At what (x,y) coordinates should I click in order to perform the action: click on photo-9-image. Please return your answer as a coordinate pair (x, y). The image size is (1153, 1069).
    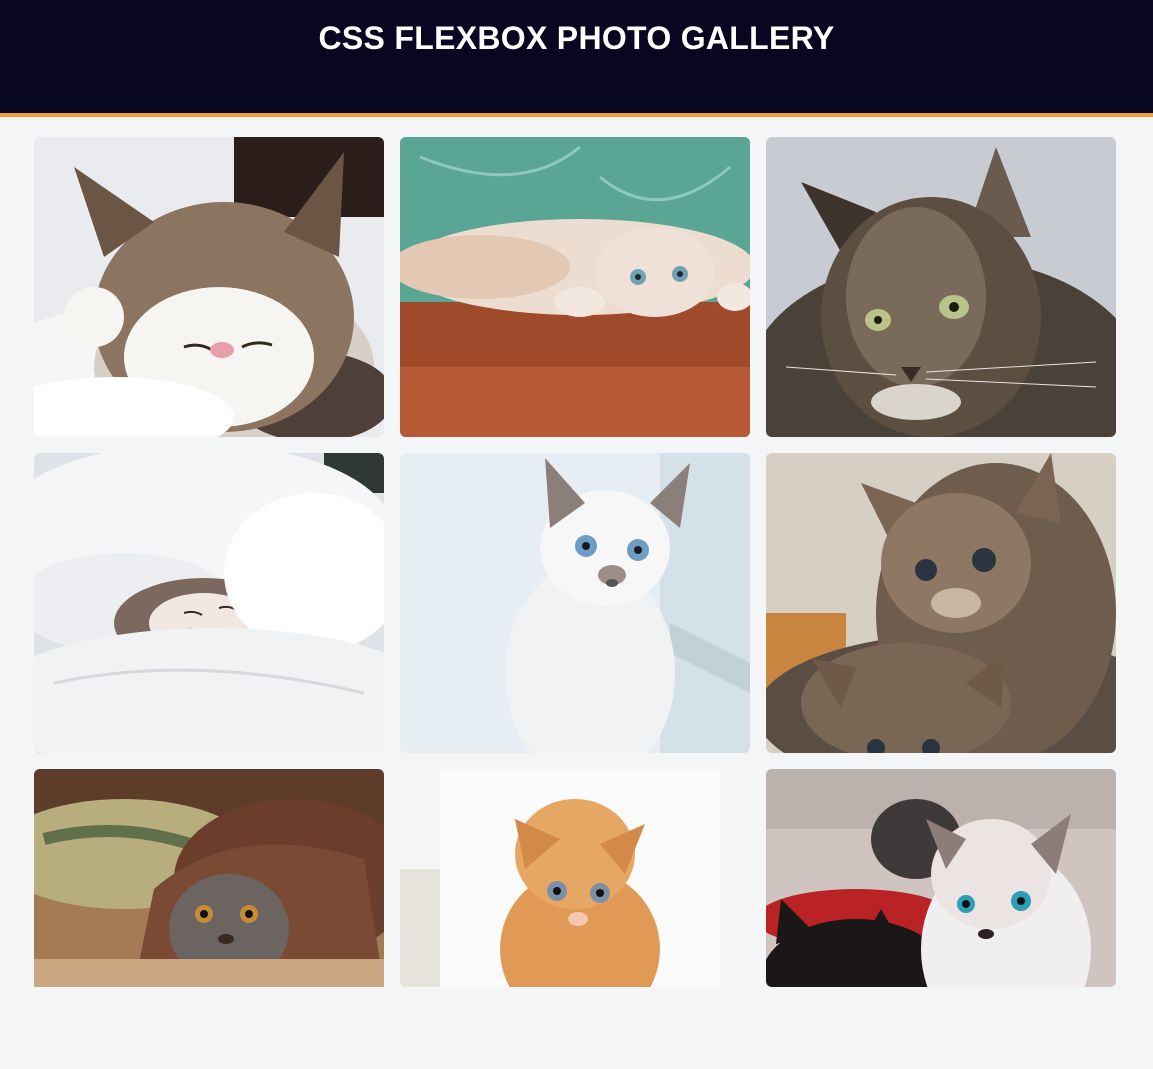
    Looking at the image, I should click on (941, 878).